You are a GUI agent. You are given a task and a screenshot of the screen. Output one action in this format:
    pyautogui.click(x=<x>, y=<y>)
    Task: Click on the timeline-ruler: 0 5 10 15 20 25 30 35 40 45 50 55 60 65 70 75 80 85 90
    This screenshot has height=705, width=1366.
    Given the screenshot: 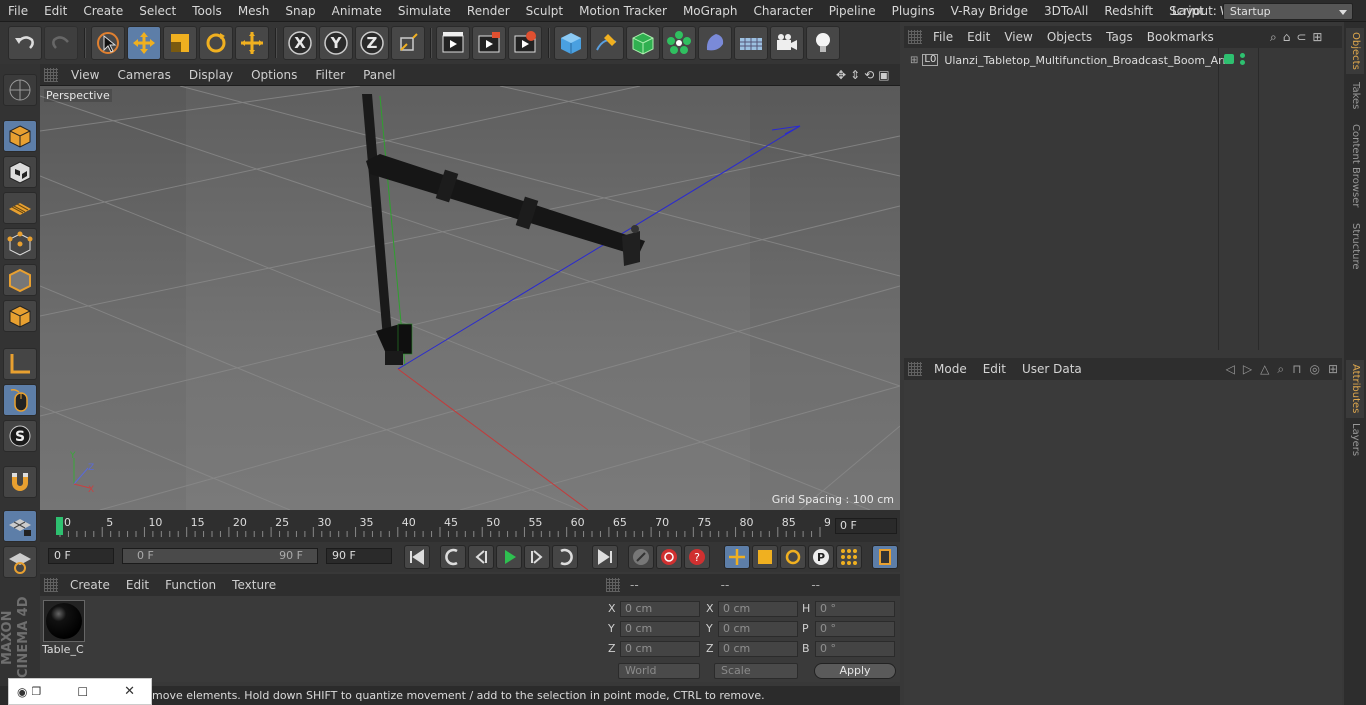 What is the action you would take?
    pyautogui.click(x=444, y=526)
    